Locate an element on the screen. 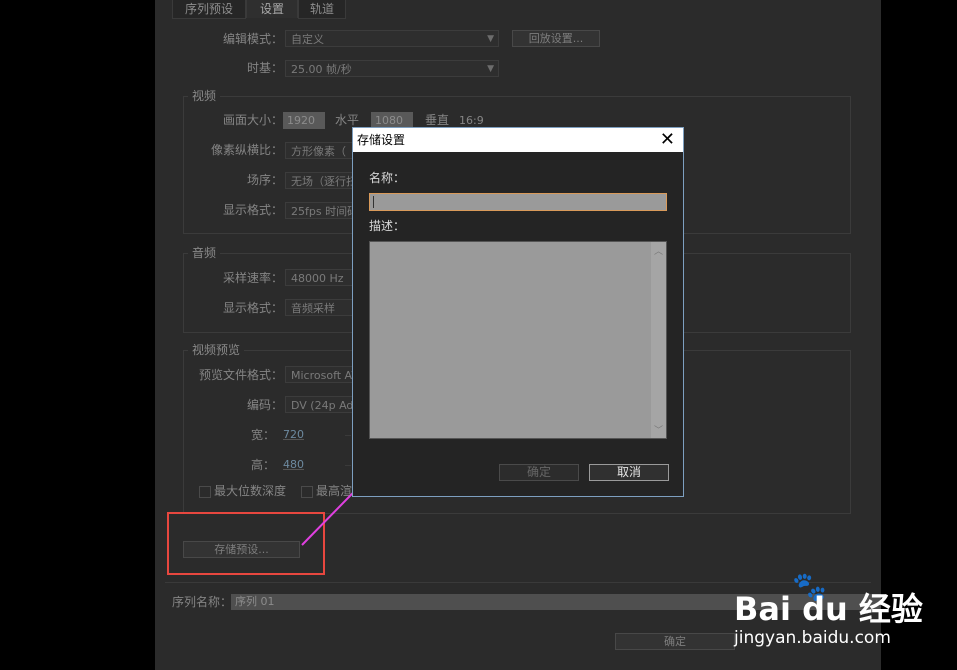 The height and width of the screenshot is (670, 957). name-label: 名称： is located at coordinates (387, 178).